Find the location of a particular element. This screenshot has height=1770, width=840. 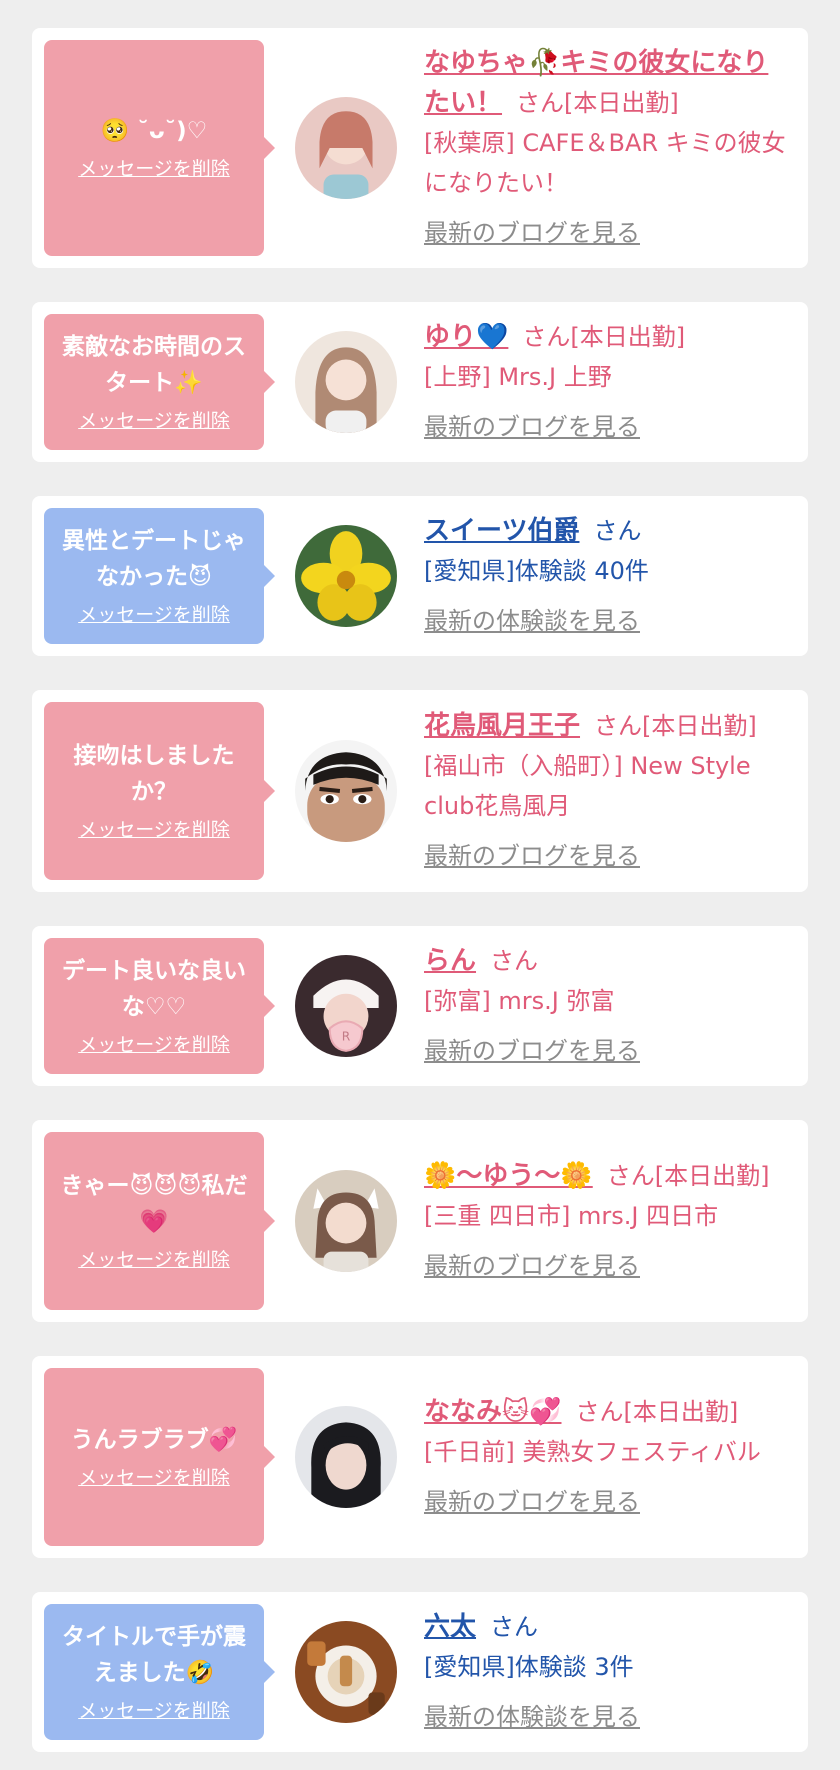

message-text: 異性とデートじゃなかった😈 is located at coordinates (154, 559).